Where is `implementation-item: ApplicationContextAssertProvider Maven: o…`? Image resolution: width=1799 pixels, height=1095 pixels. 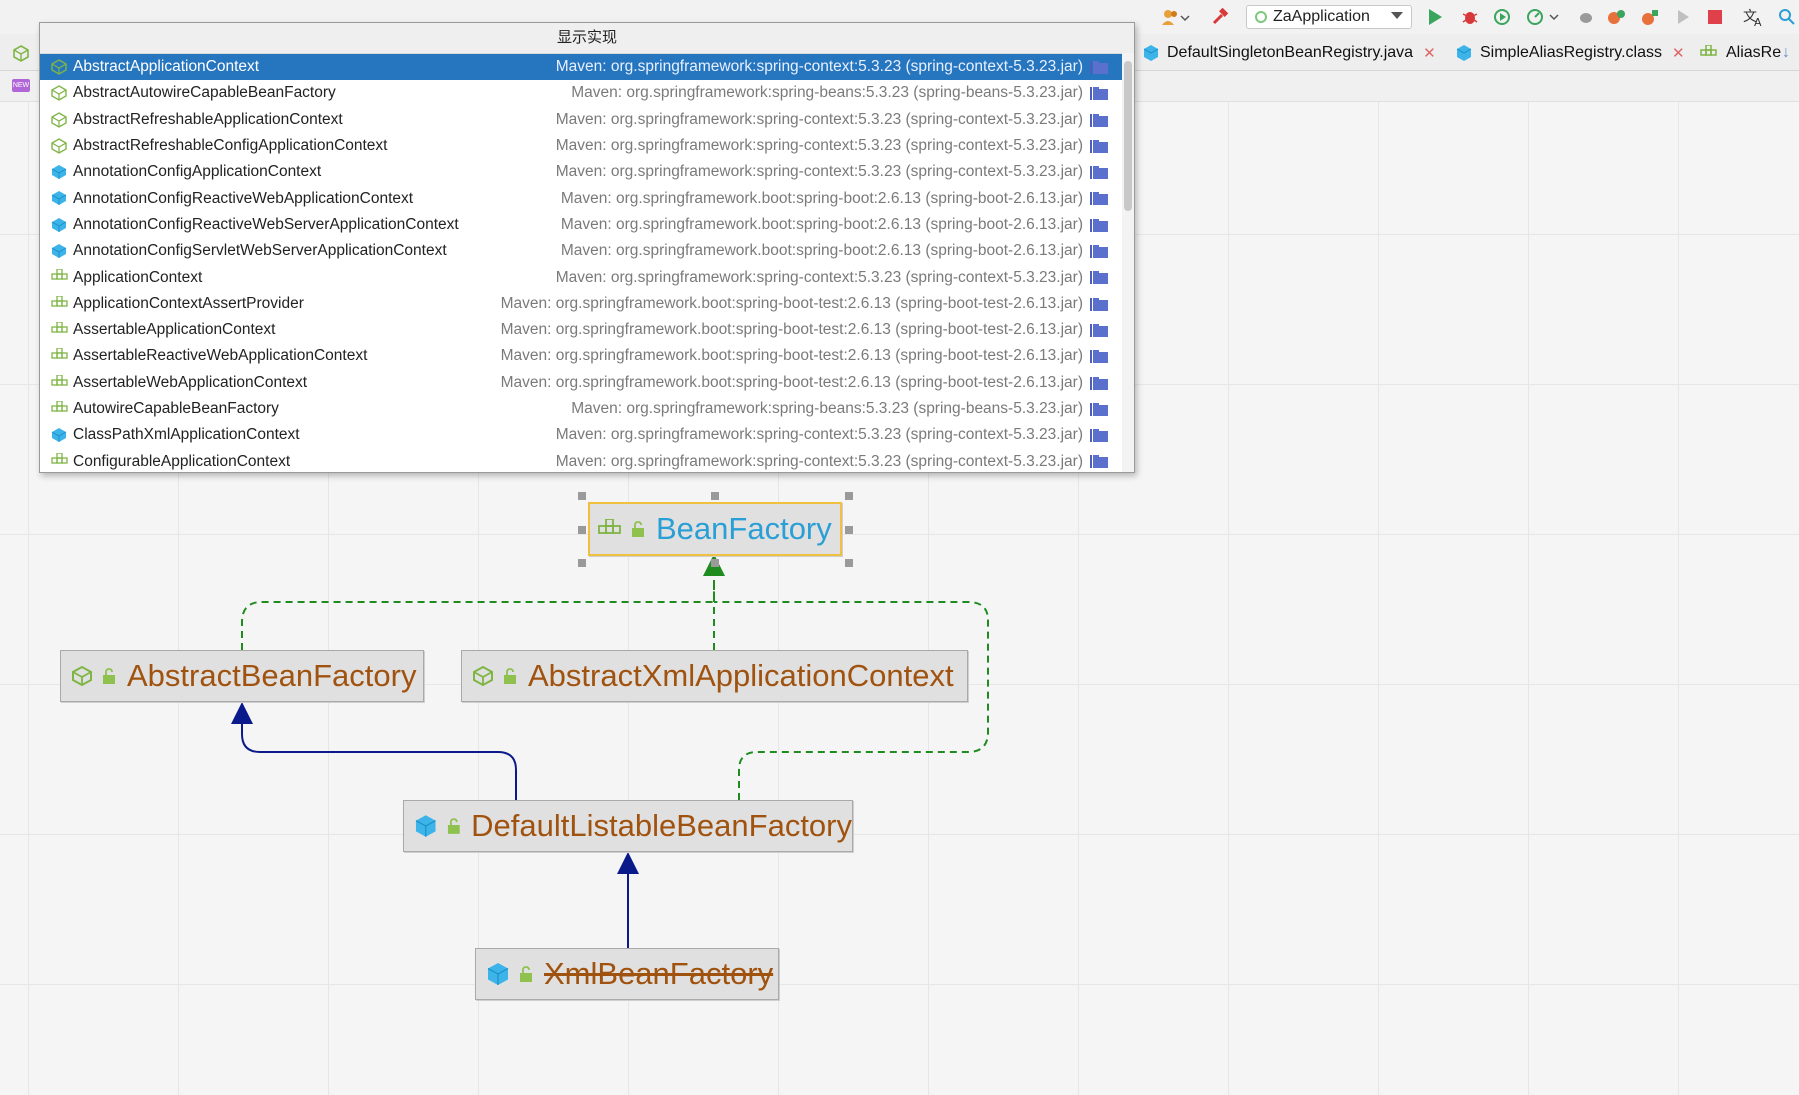 implementation-item: ApplicationContextAssertProvider Maven: o… is located at coordinates (587, 304).